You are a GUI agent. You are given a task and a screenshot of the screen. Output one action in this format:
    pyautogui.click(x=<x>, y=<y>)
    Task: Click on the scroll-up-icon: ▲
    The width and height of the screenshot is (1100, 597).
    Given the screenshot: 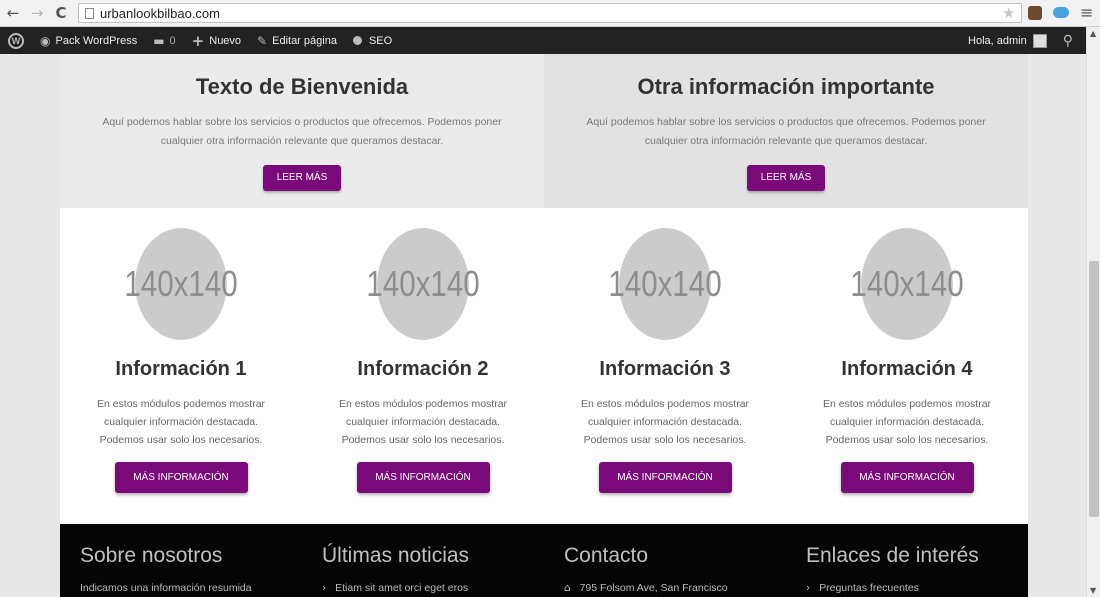 What is the action you would take?
    pyautogui.click(x=1093, y=33)
    